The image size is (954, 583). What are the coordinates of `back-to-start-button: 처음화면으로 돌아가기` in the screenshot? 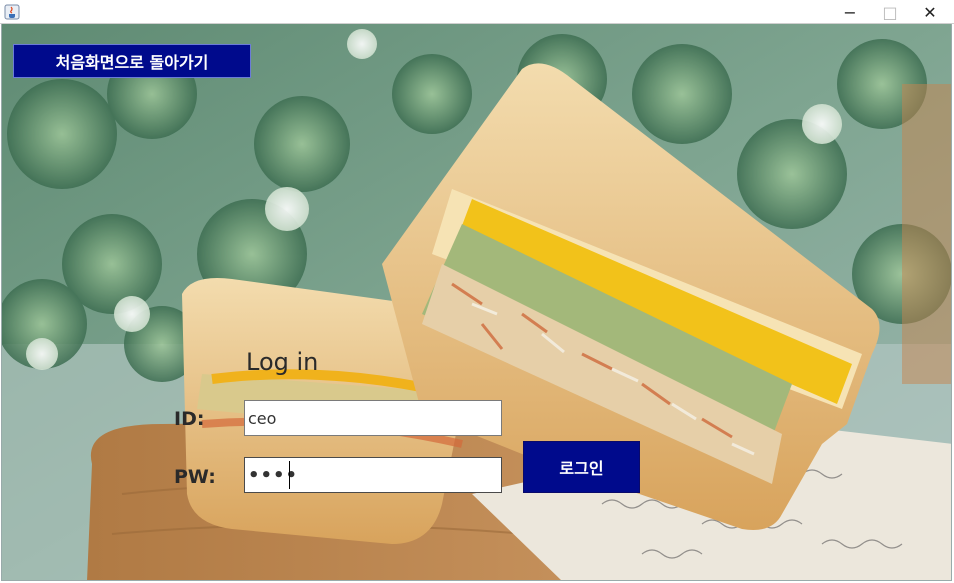 It's located at (132, 61).